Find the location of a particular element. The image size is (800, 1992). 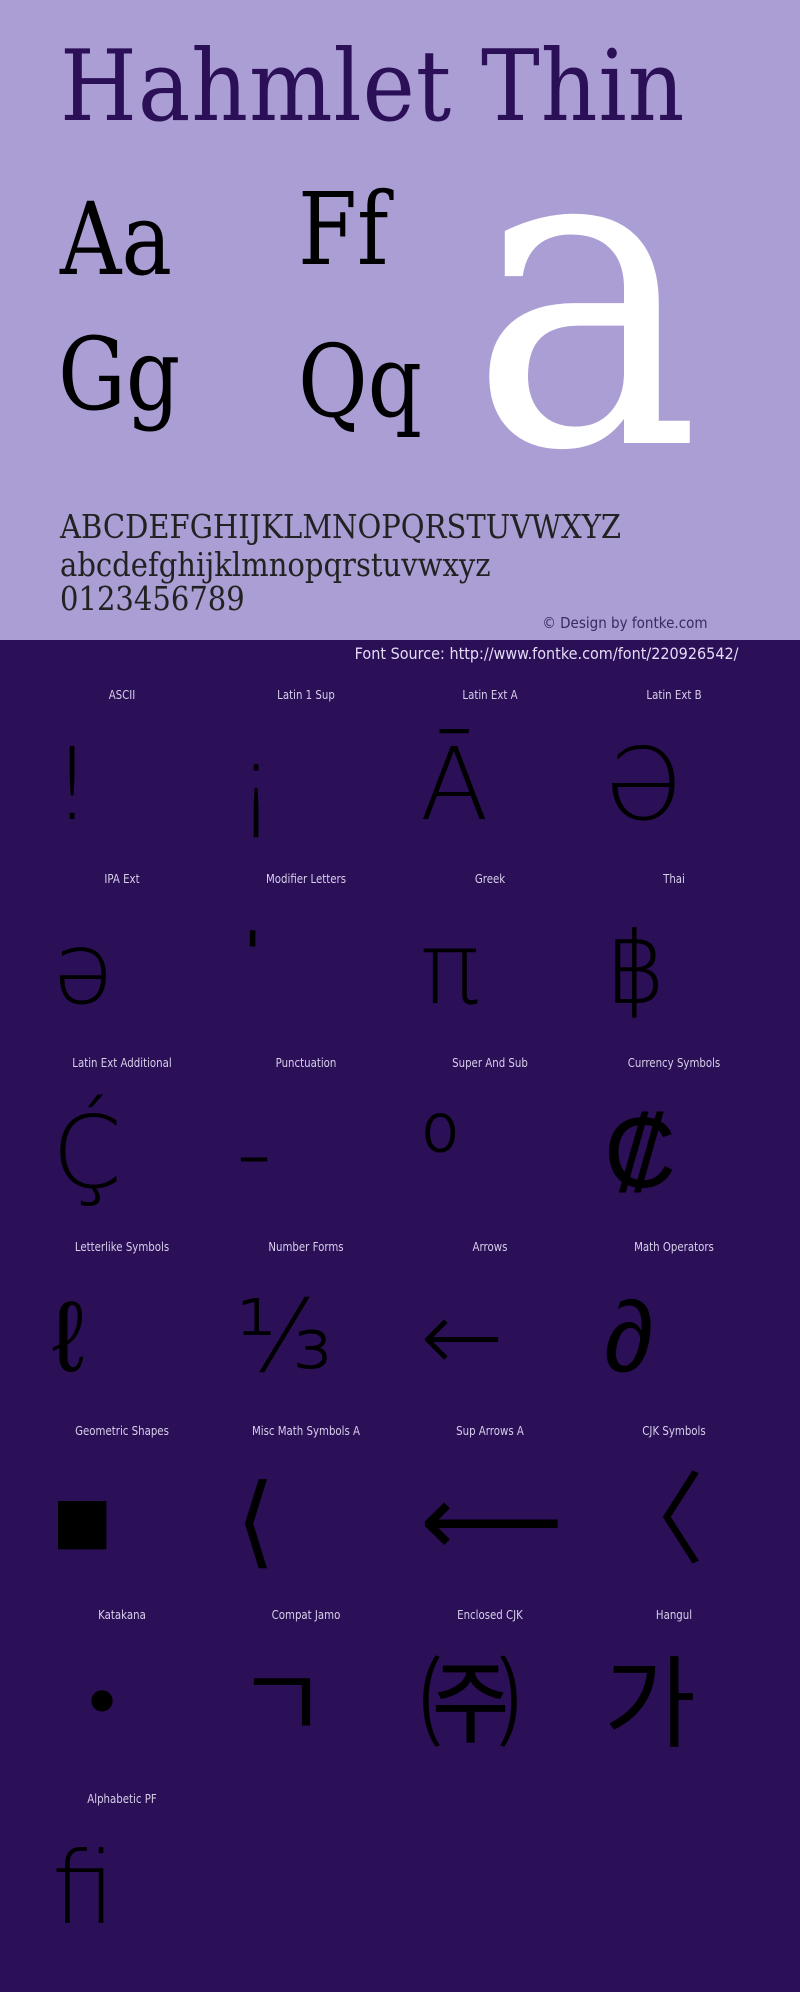

block-sample-glyph: 가 is located at coordinates (650, 1704).